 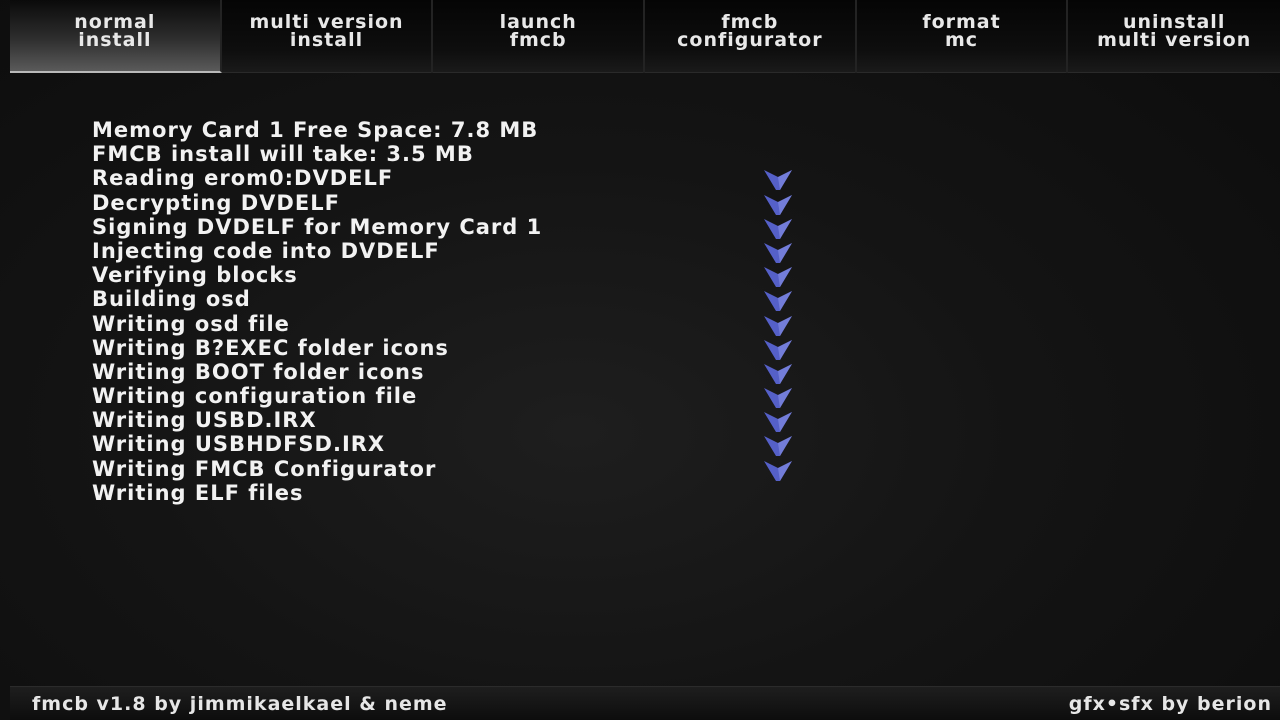 What do you see at coordinates (452, 299) in the screenshot?
I see `log-line: Building osd` at bounding box center [452, 299].